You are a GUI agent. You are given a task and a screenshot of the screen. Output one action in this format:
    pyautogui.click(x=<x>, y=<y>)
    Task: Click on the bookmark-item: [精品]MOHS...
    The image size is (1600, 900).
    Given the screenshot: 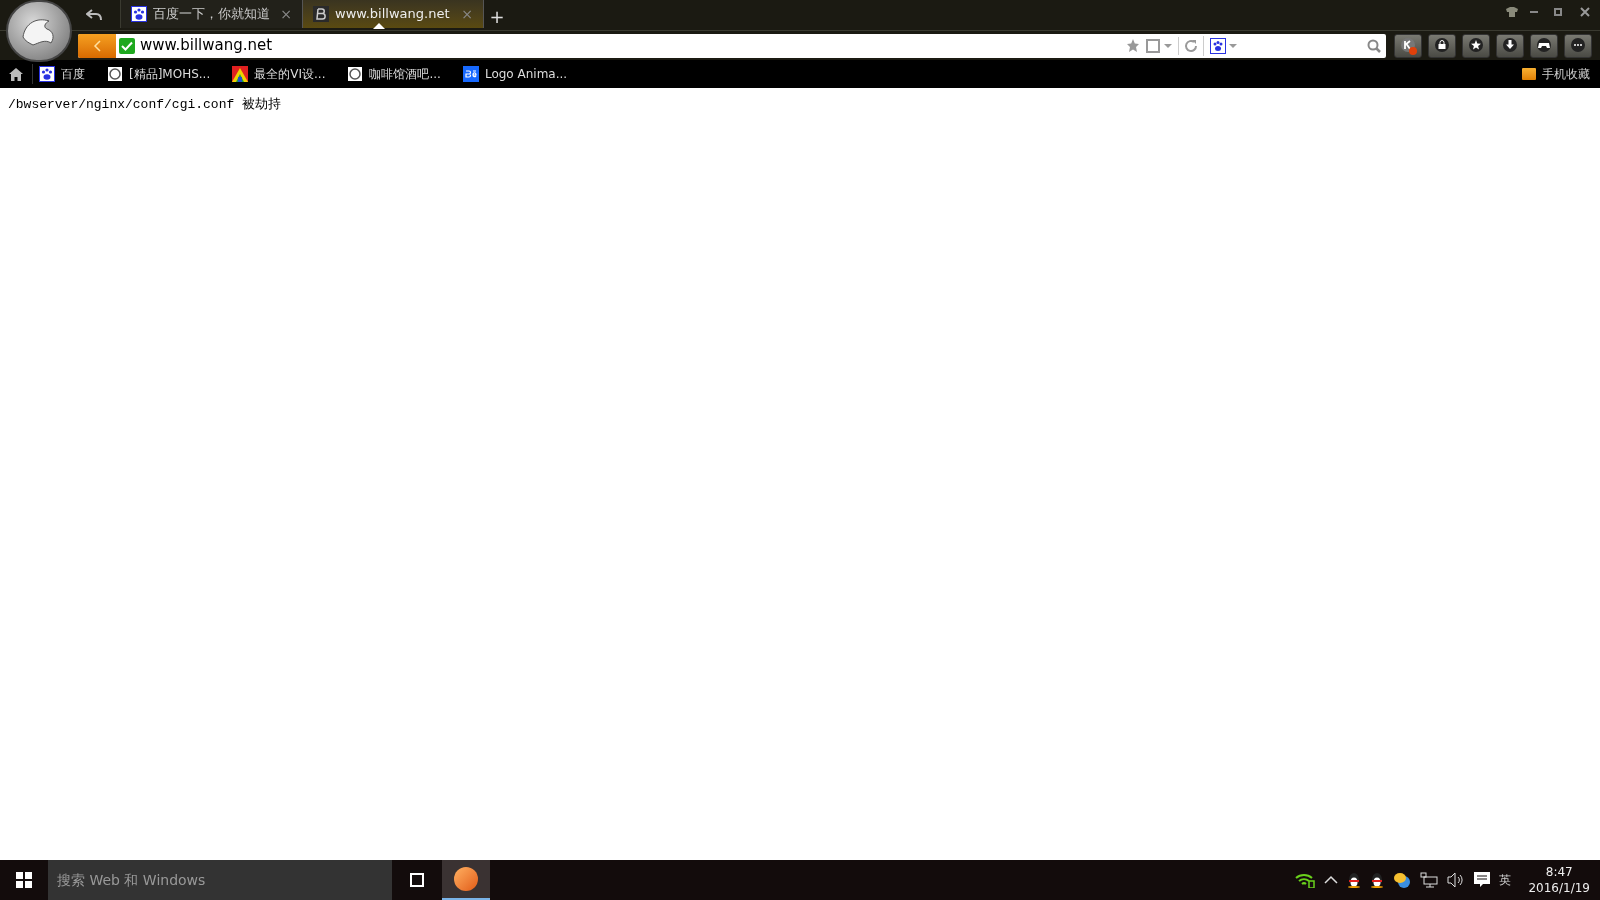 What is the action you would take?
    pyautogui.click(x=159, y=74)
    